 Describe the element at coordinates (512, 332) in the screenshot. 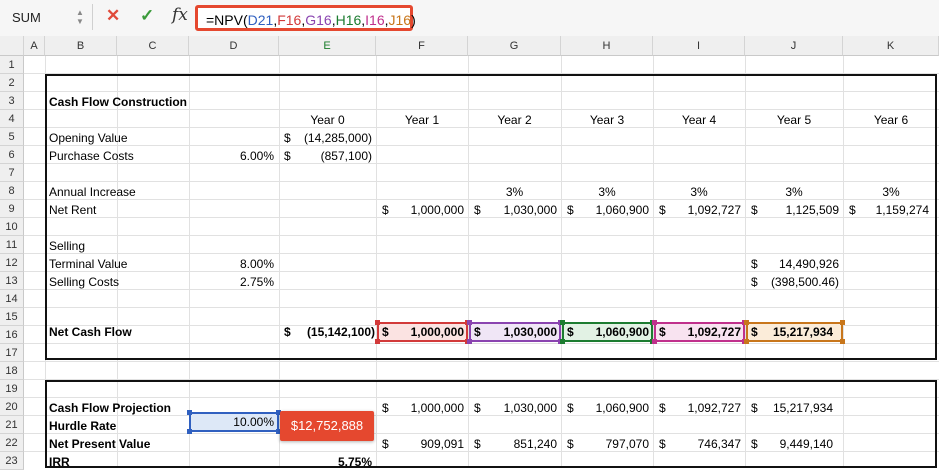

I see `net-cash-flow-value: 1,030,000` at that location.